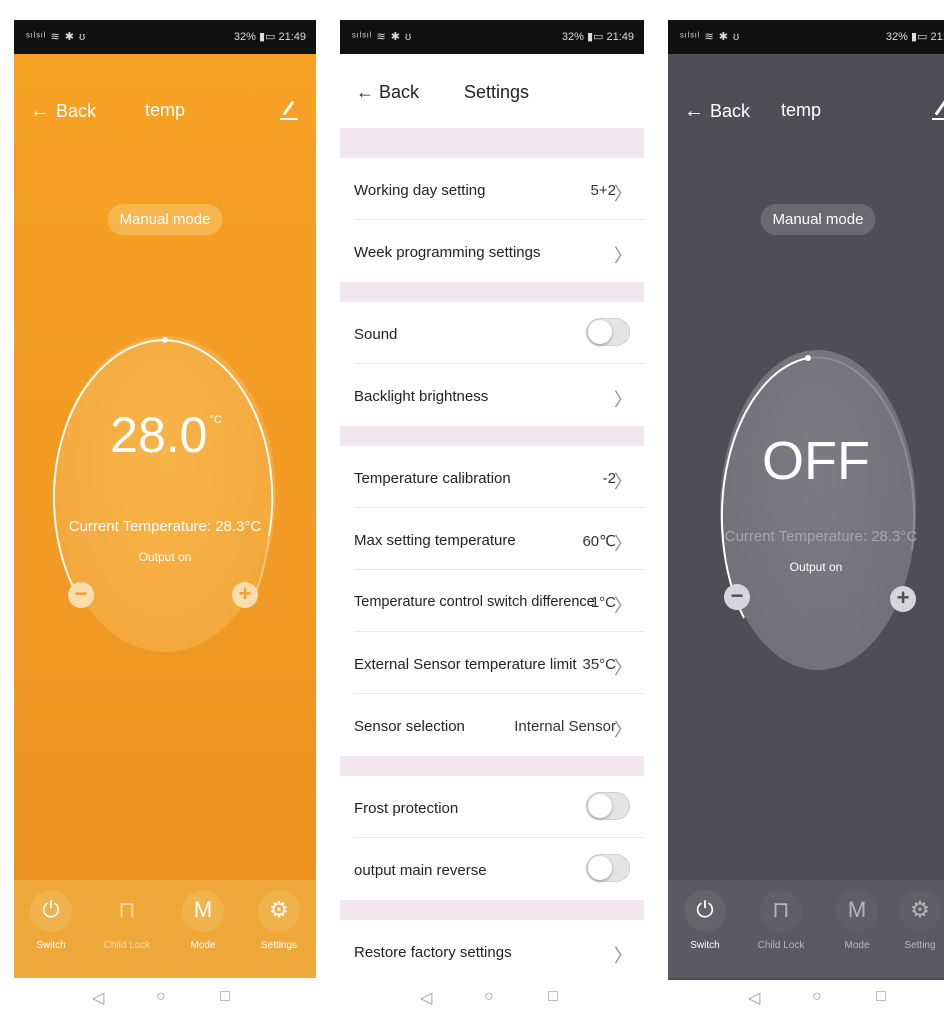 This screenshot has height=1012, width=944. What do you see at coordinates (492, 539) in the screenshot?
I see `setting-row-max-temp: Max setting temperature 60℃ 〉` at bounding box center [492, 539].